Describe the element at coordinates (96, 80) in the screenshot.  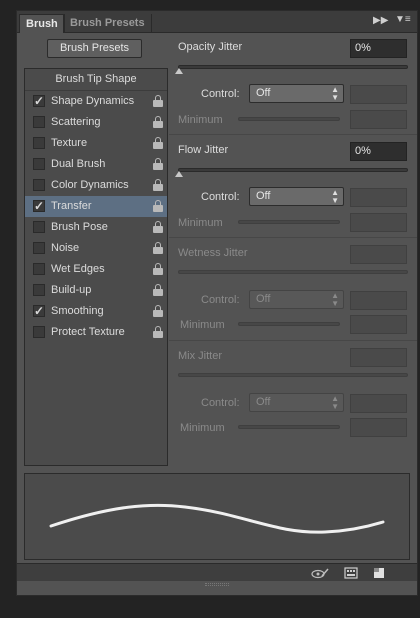
I see `brush-tip-shape-item: Brush Tip Shape` at that location.